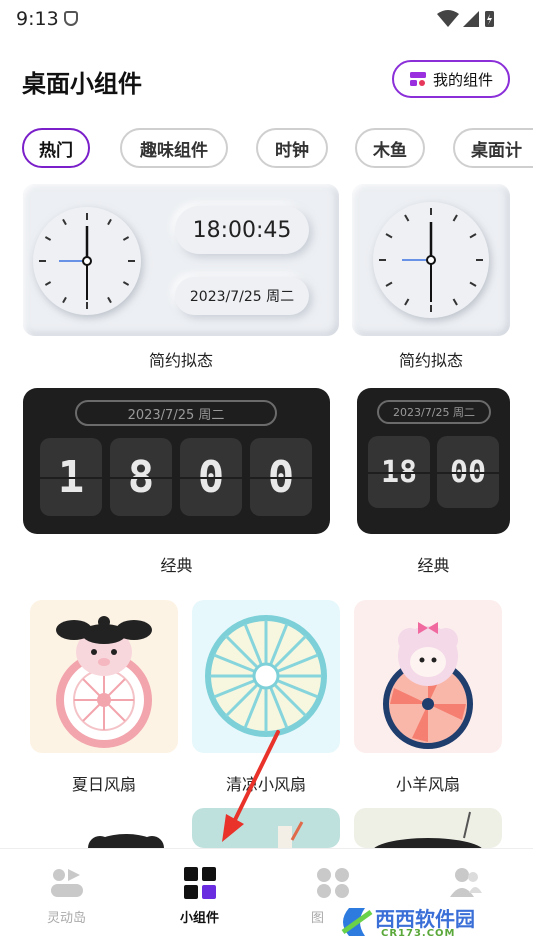 The width and height of the screenshot is (533, 949). What do you see at coordinates (468, 472) in the screenshot?
I see `flip-digit: 00` at bounding box center [468, 472].